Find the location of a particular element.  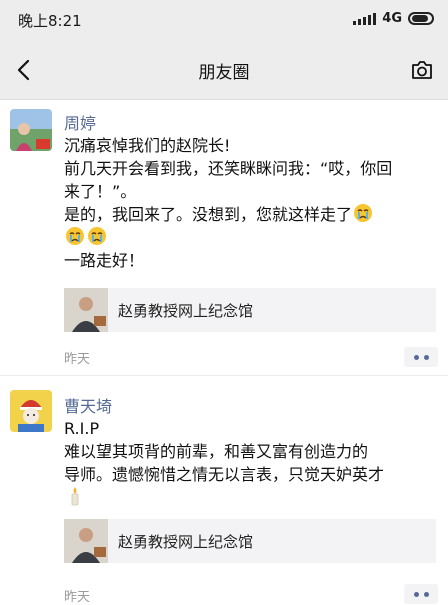

status-time: 晚上8:21 is located at coordinates (50, 21).